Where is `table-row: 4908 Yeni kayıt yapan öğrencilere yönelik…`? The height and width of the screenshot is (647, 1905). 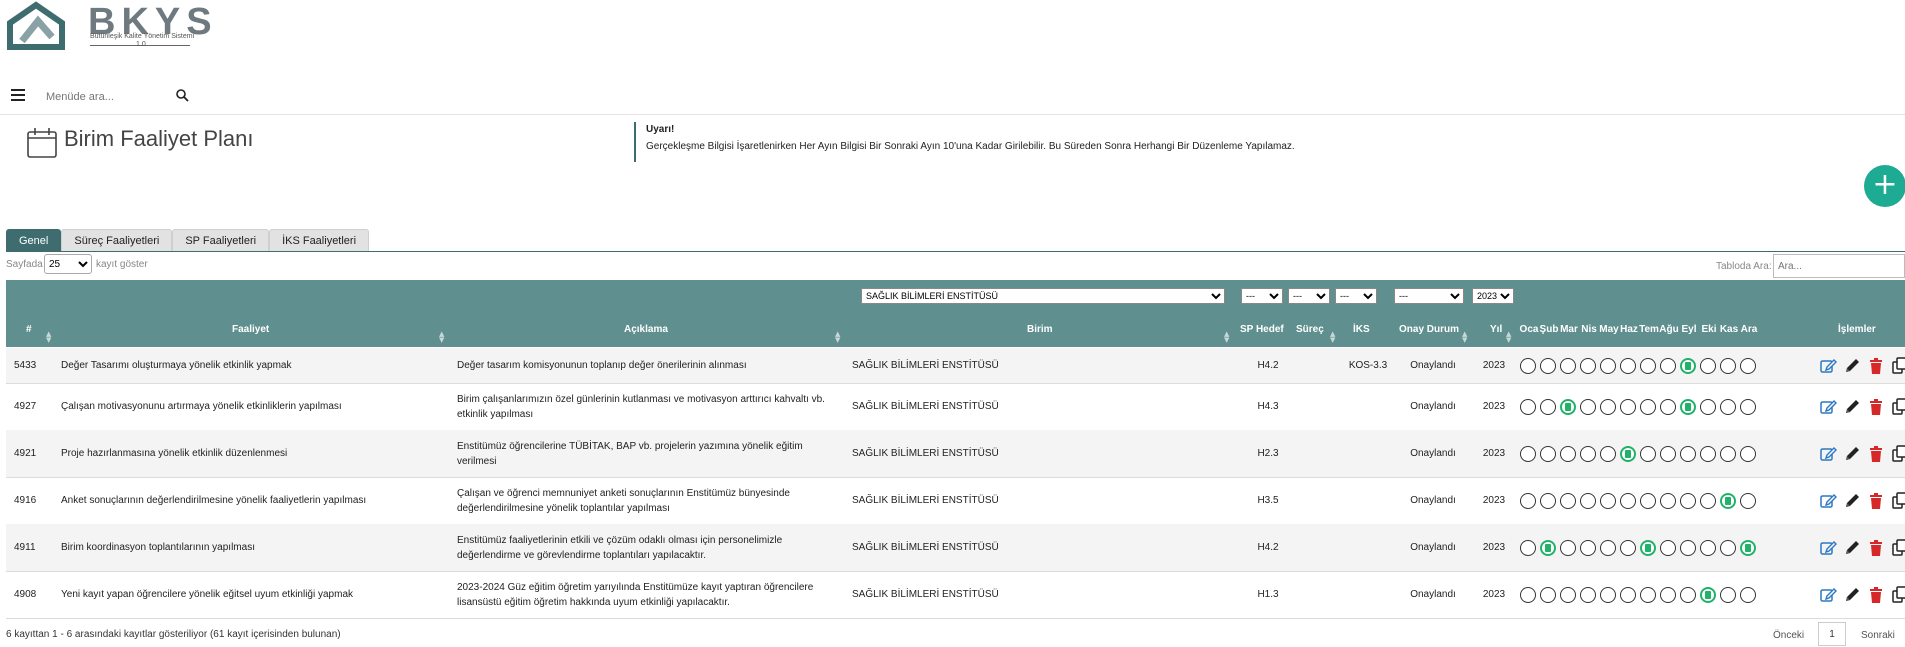
table-row: 4908 Yeni kayıt yapan öğrencilere yönelik… is located at coordinates (955, 595).